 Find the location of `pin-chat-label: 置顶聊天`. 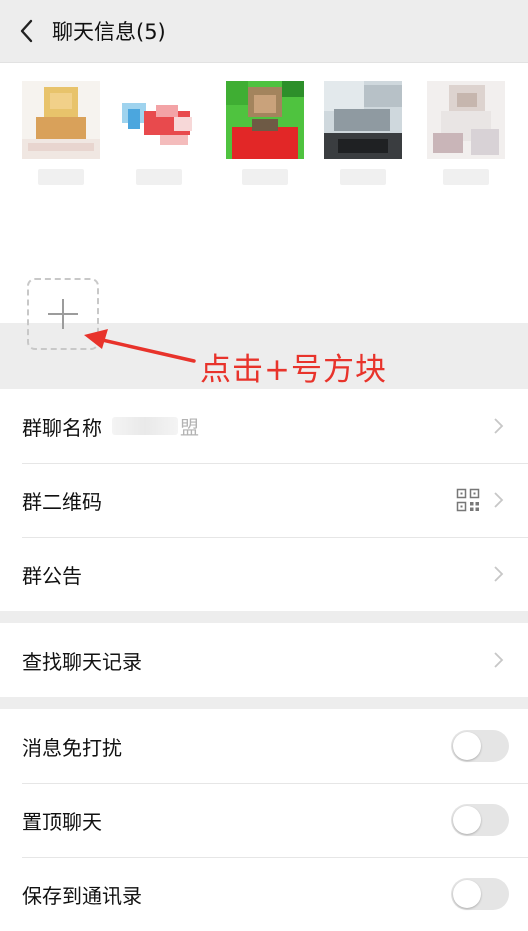

pin-chat-label: 置顶聊天 is located at coordinates (62, 821).